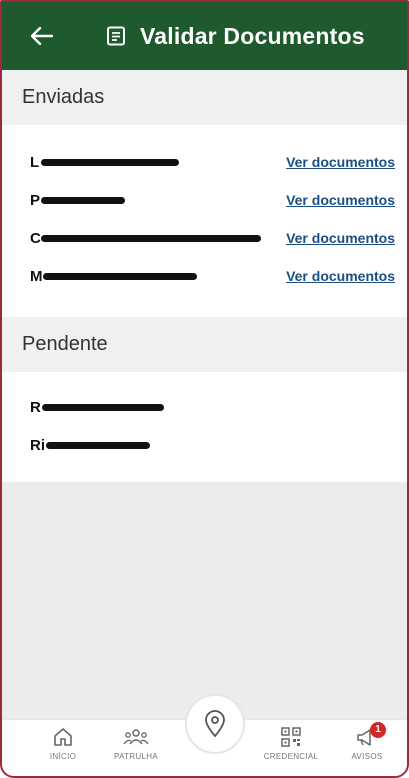 This screenshot has height=778, width=409. Describe the element at coordinates (204, 97) in the screenshot. I see `section-header-enviadas: Enviadas` at that location.